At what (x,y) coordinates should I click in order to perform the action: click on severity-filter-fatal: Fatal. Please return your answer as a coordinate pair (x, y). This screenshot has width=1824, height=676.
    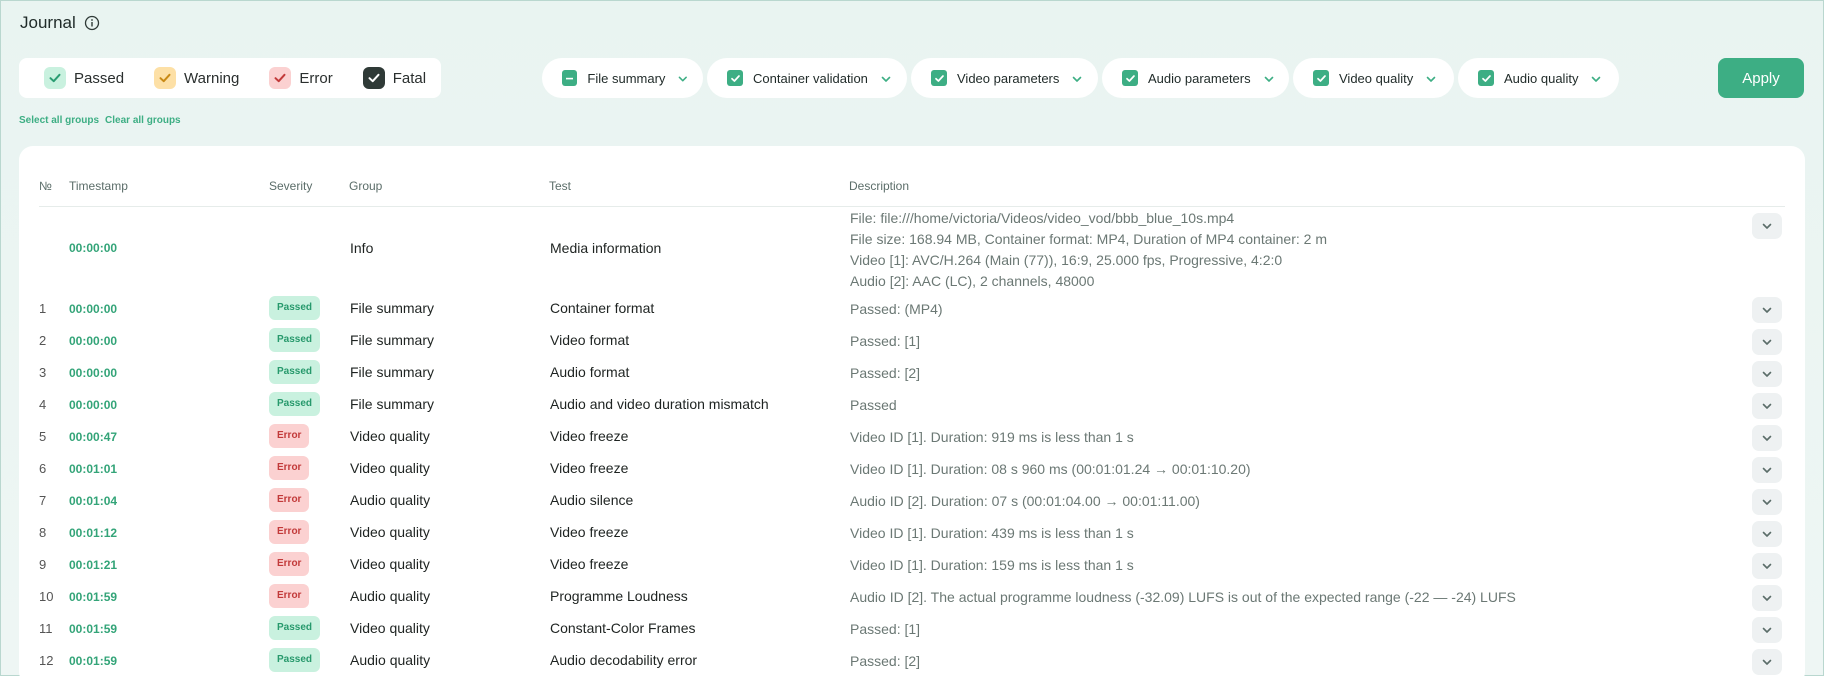
    Looking at the image, I should click on (394, 78).